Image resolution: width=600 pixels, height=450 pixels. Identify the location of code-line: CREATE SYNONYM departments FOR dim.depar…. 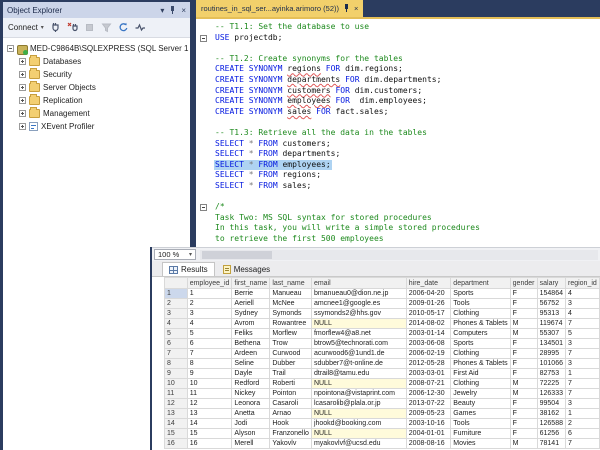
(407, 80).